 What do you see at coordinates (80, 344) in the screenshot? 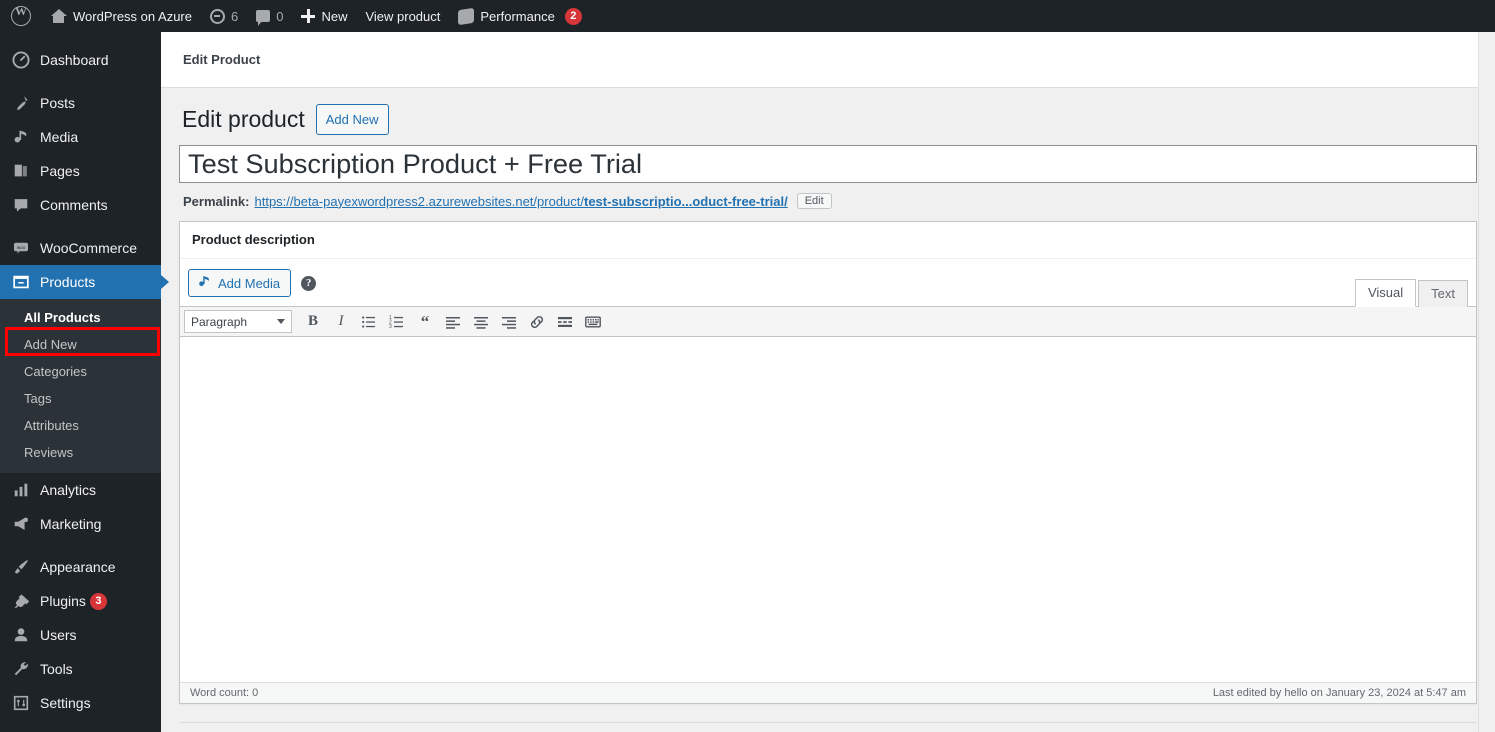
I see `submenu-item-add-new: Add New` at bounding box center [80, 344].